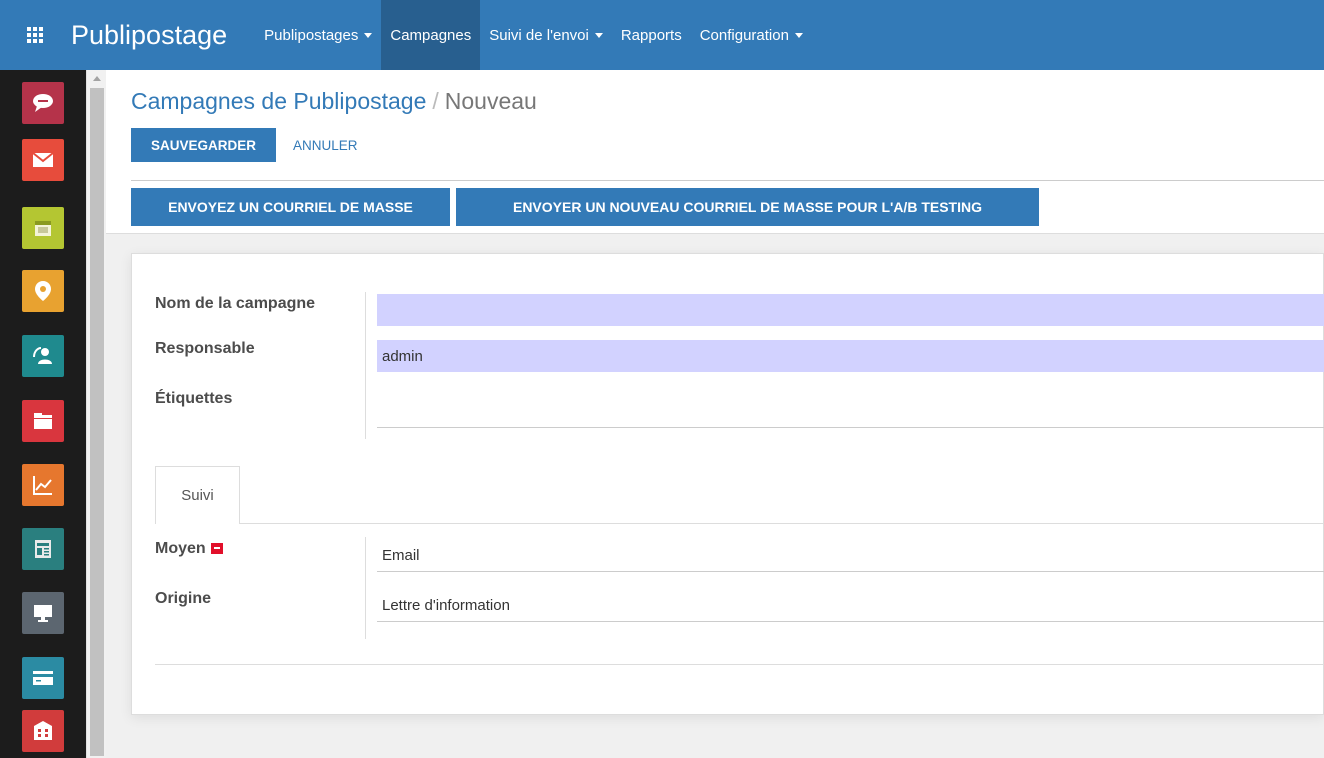  I want to click on contacts-icon, so click(43, 356).